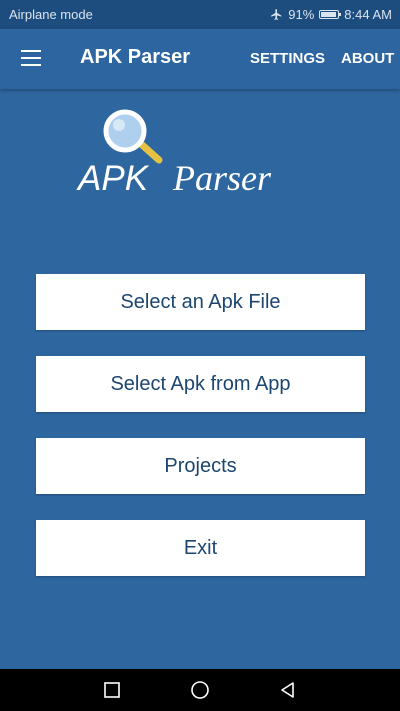 Image resolution: width=400 pixels, height=711 pixels. I want to click on battery-percent: 91%, so click(301, 14).